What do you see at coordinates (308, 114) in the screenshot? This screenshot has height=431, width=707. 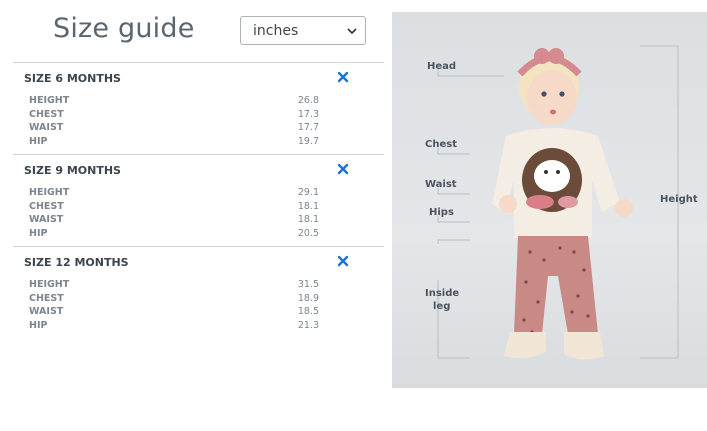 I see `row-value: 17.3` at bounding box center [308, 114].